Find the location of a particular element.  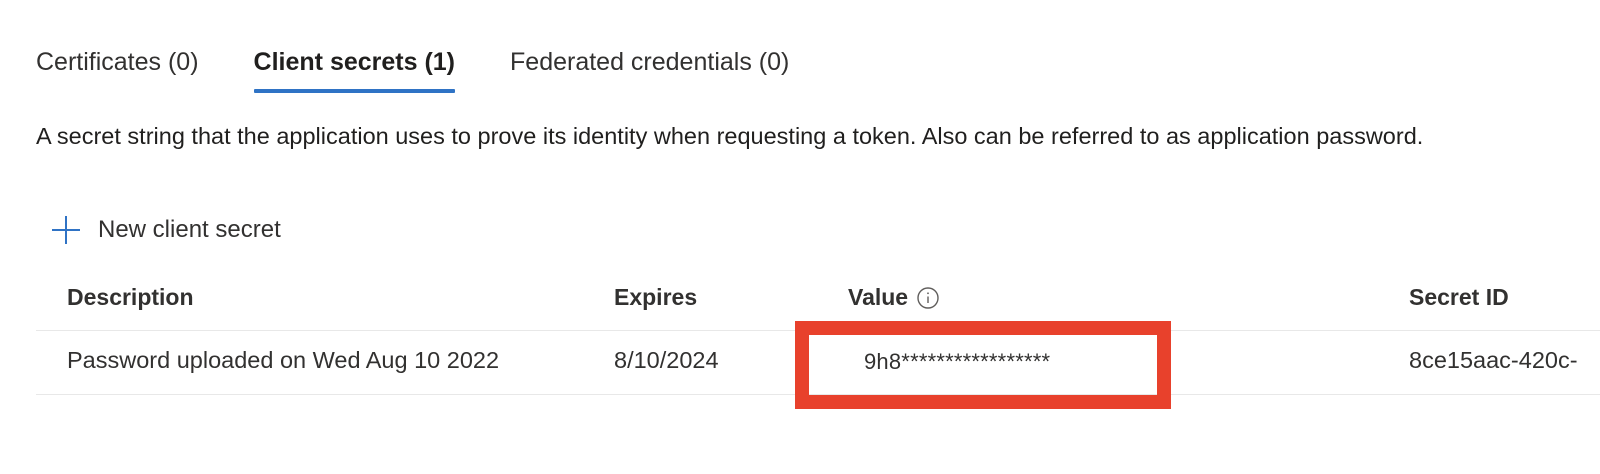

column-header-description: Description is located at coordinates (130, 297).